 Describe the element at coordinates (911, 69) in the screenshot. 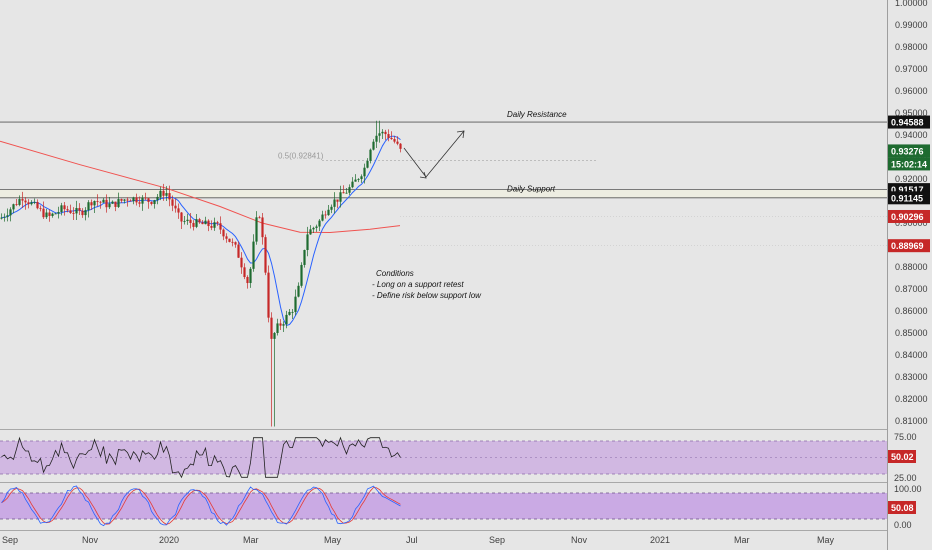

I see `price-tick-0.97000: 0.97000` at that location.